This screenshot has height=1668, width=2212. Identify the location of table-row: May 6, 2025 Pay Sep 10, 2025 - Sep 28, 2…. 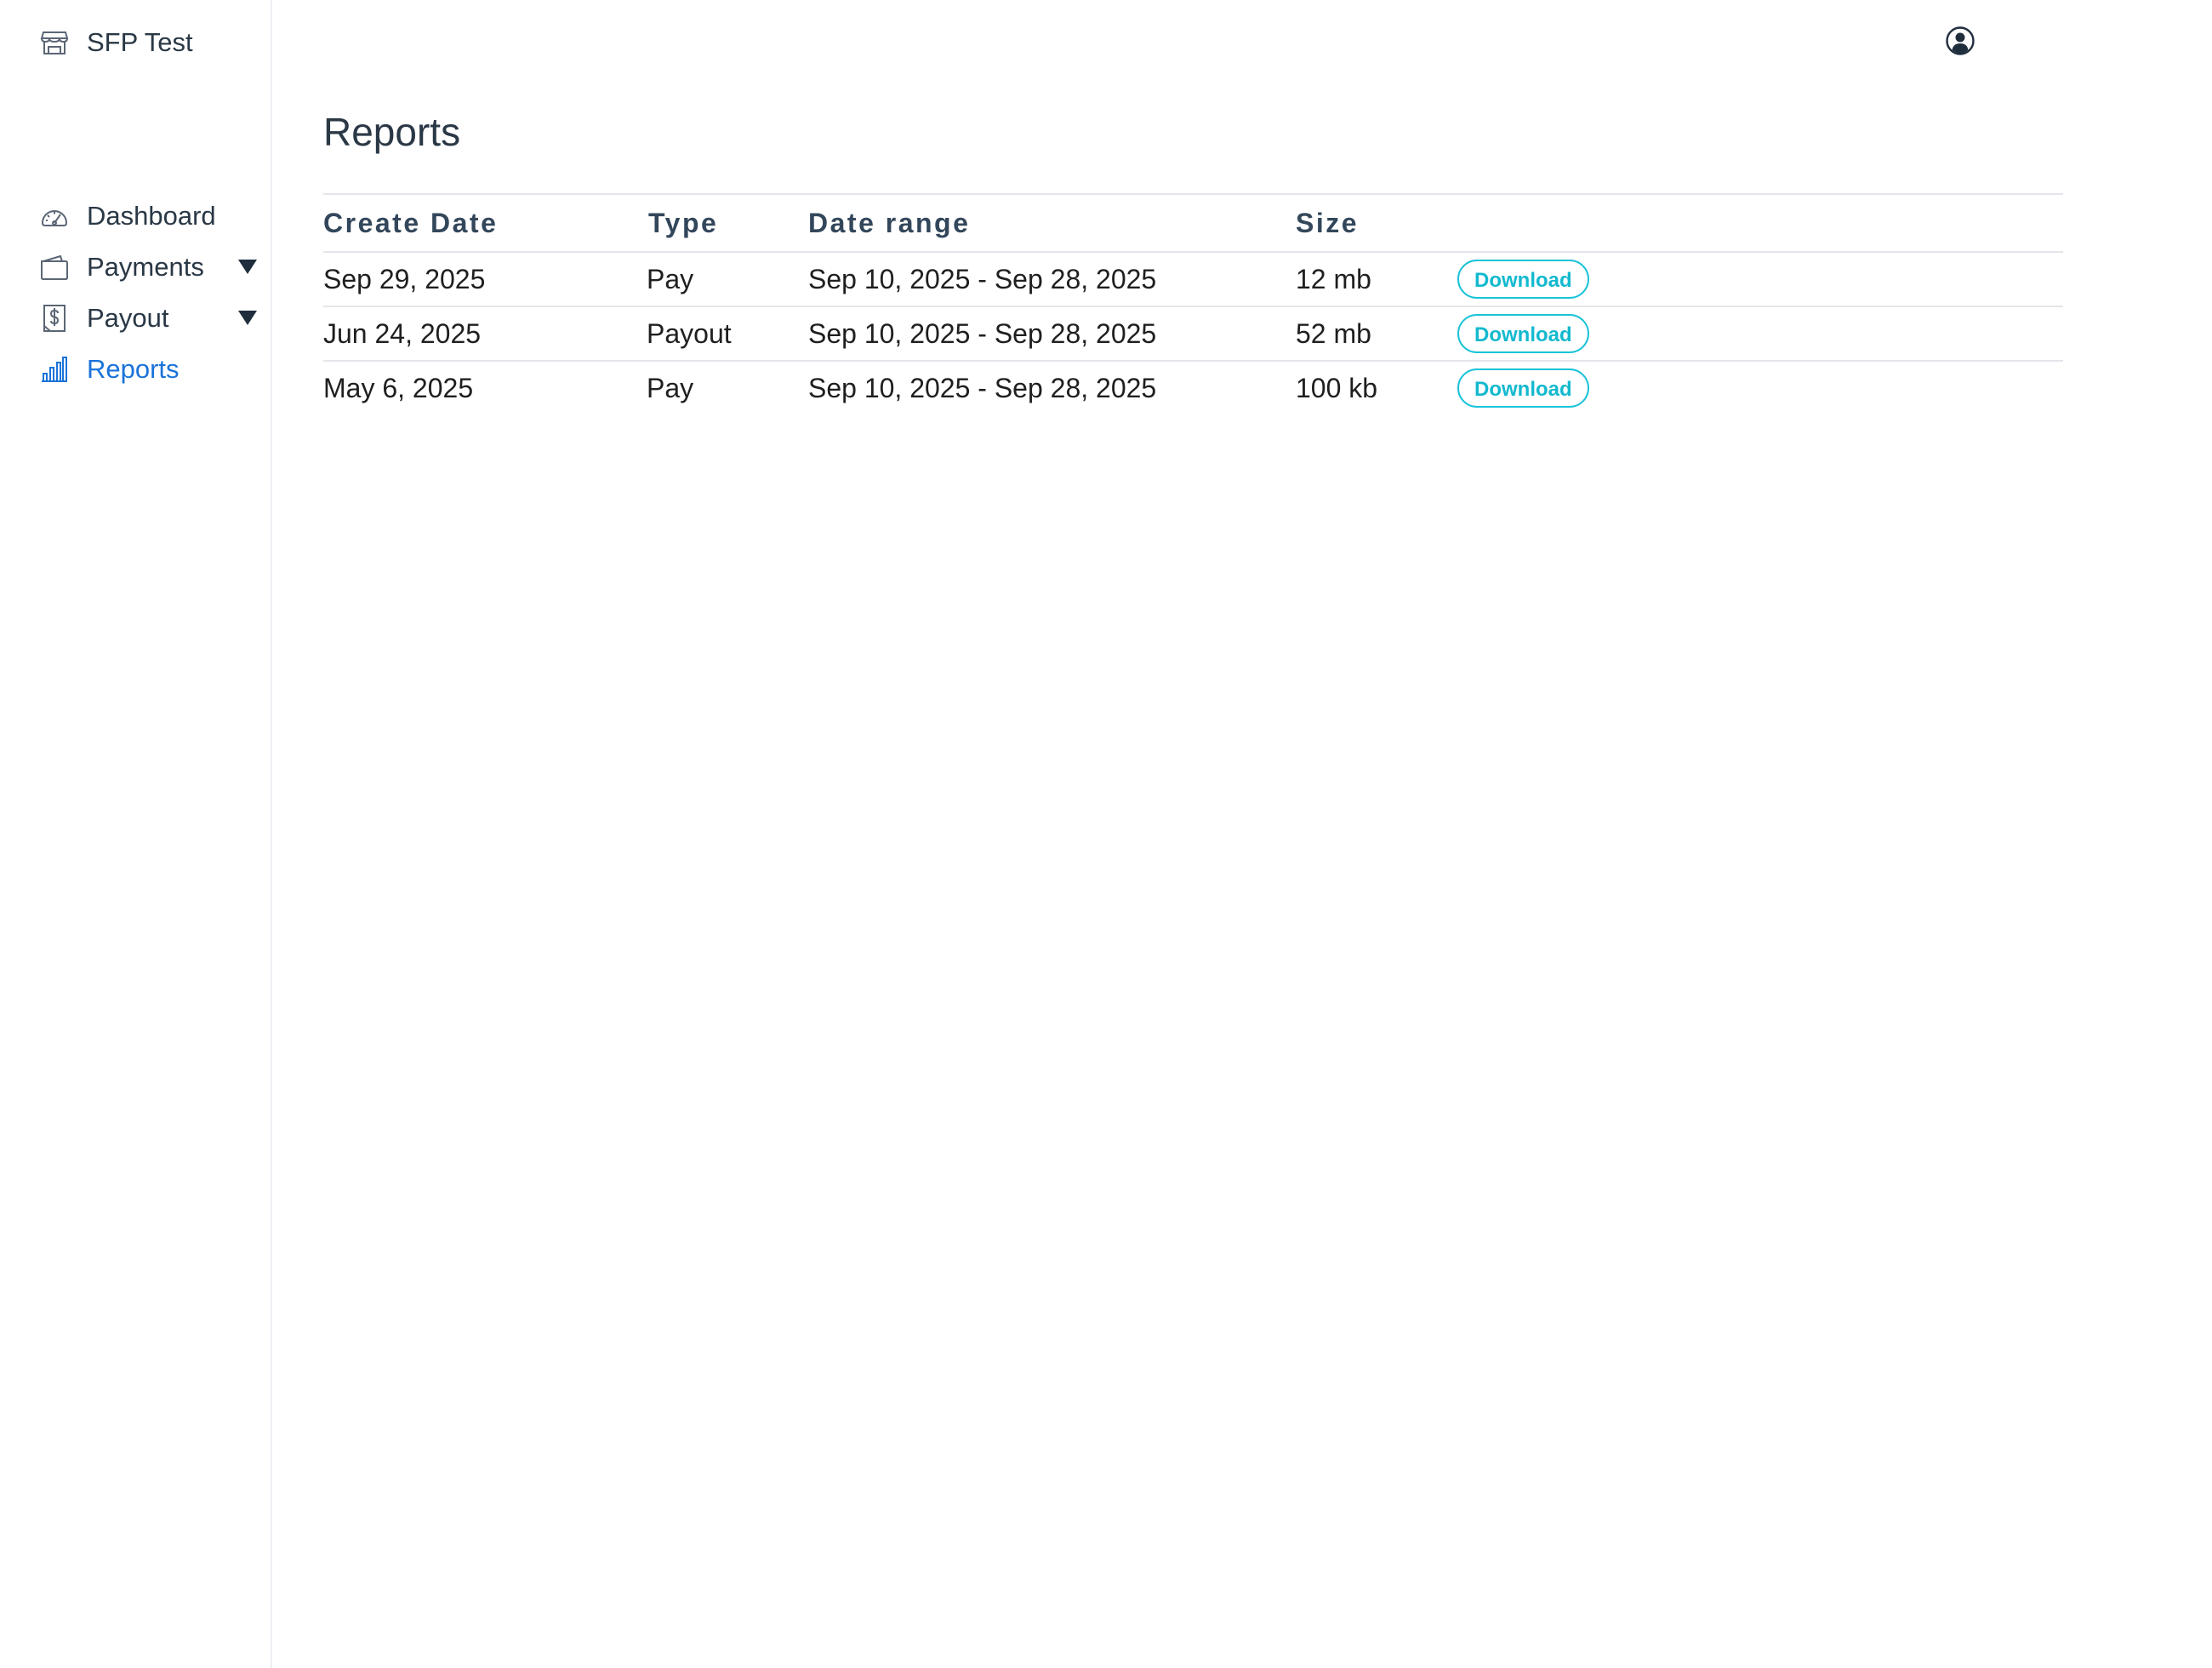
(1193, 387).